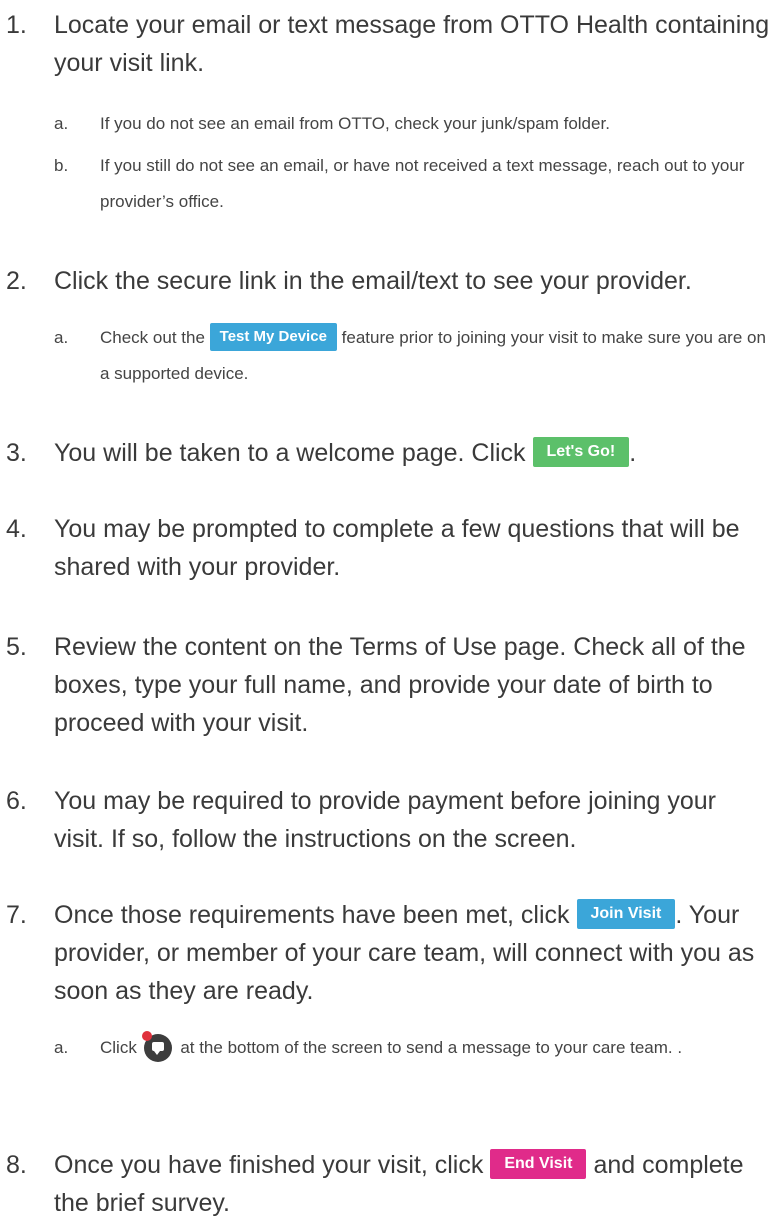 Image resolution: width=776 pixels, height=1222 pixels. What do you see at coordinates (16, 281) in the screenshot?
I see `step-number: 2.` at bounding box center [16, 281].